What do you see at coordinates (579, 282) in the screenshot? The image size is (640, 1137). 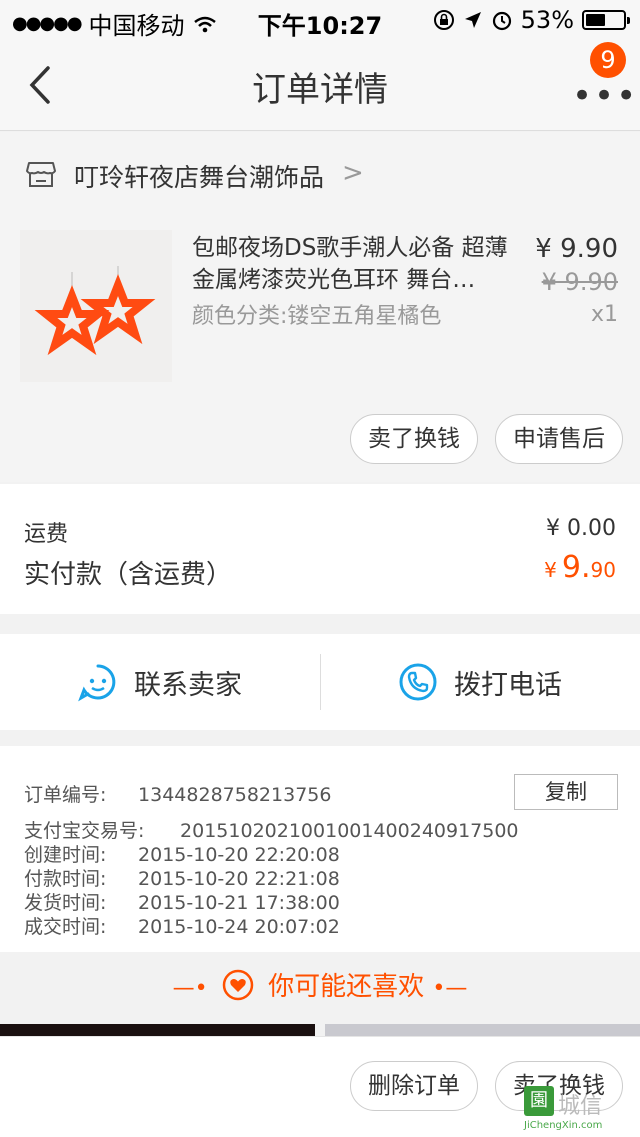 I see `product-original-price: ¥ 9.90` at bounding box center [579, 282].